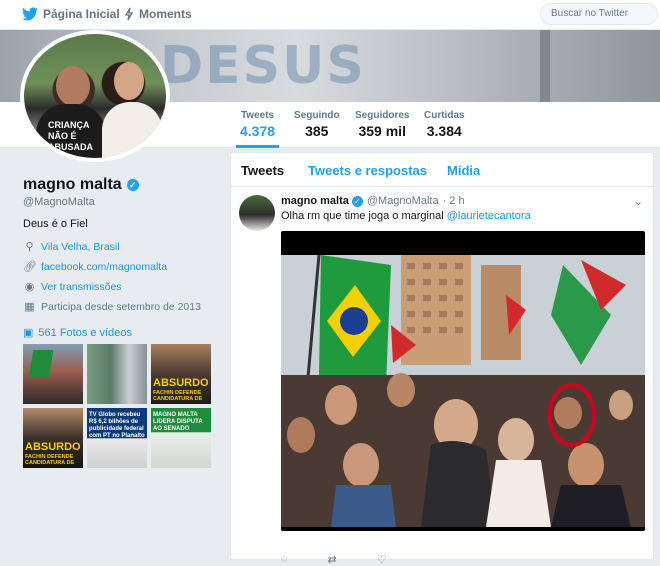  I want to click on location-text: Vila Velha, Brasil, so click(80, 247).